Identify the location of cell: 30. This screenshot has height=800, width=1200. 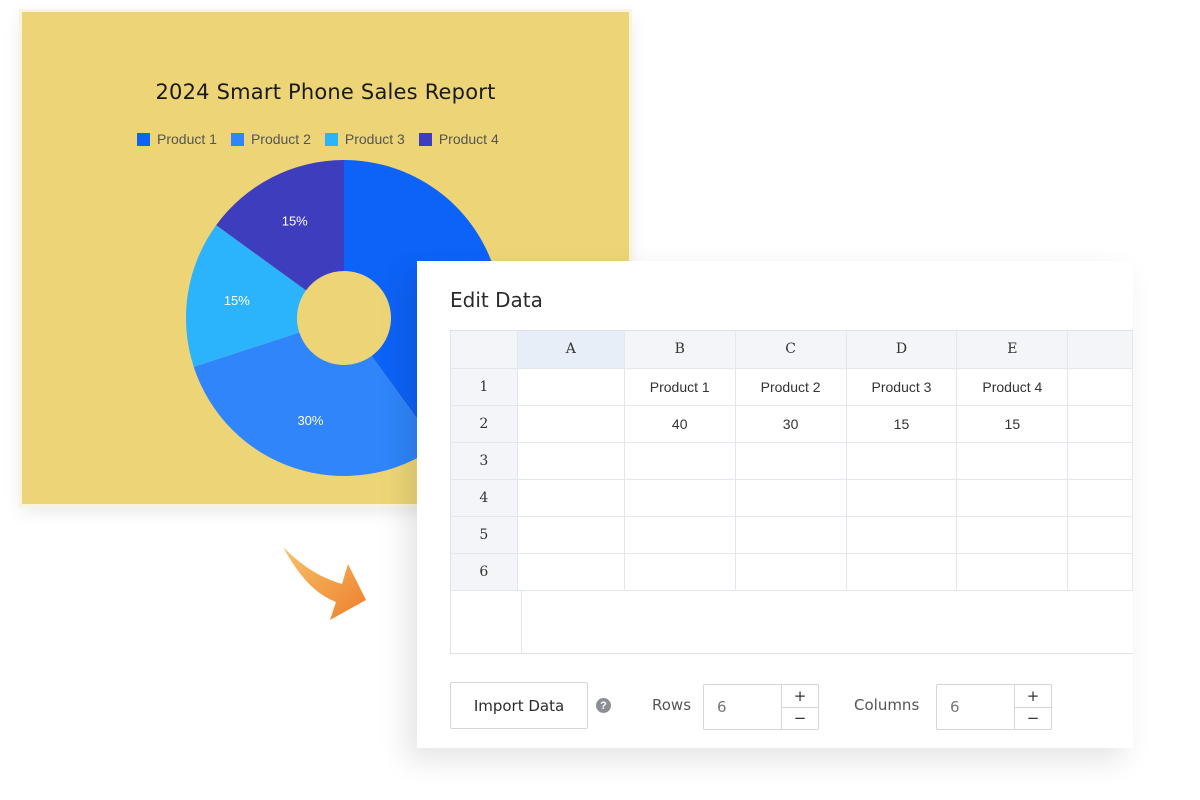
(791, 424).